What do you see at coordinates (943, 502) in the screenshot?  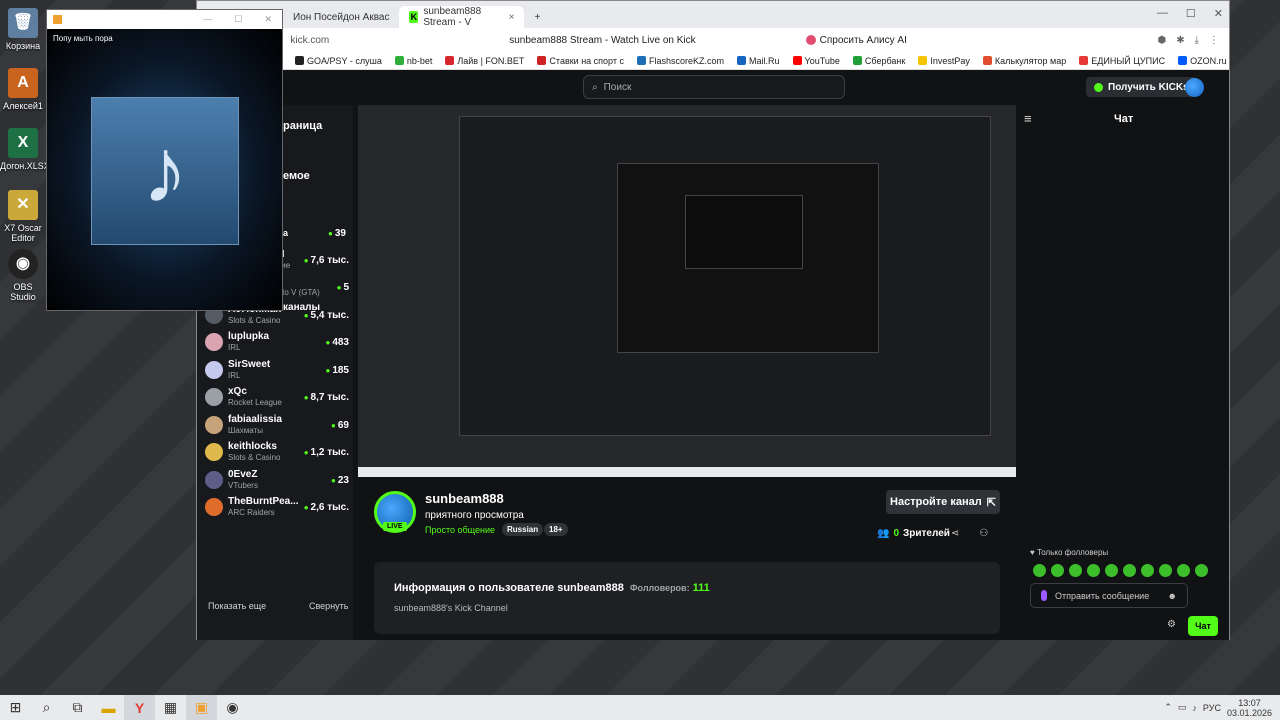 I see `setup-channel-button: Настройте канал ⇱` at bounding box center [943, 502].